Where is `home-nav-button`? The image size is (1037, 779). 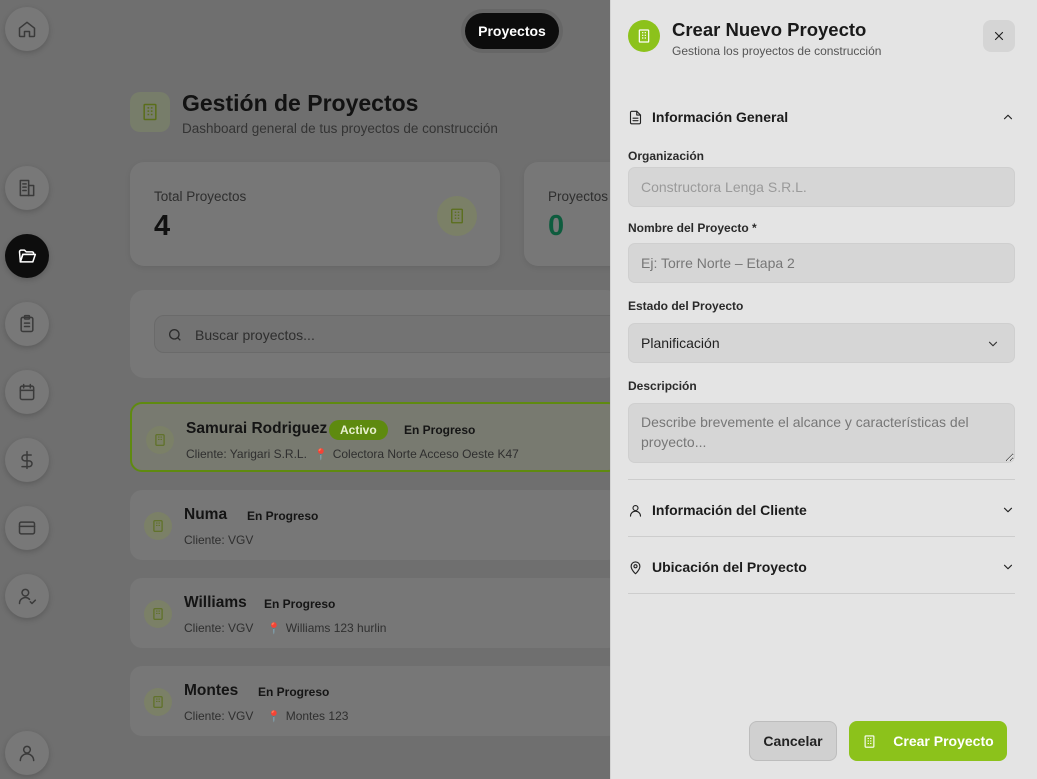
home-nav-button is located at coordinates (27, 29).